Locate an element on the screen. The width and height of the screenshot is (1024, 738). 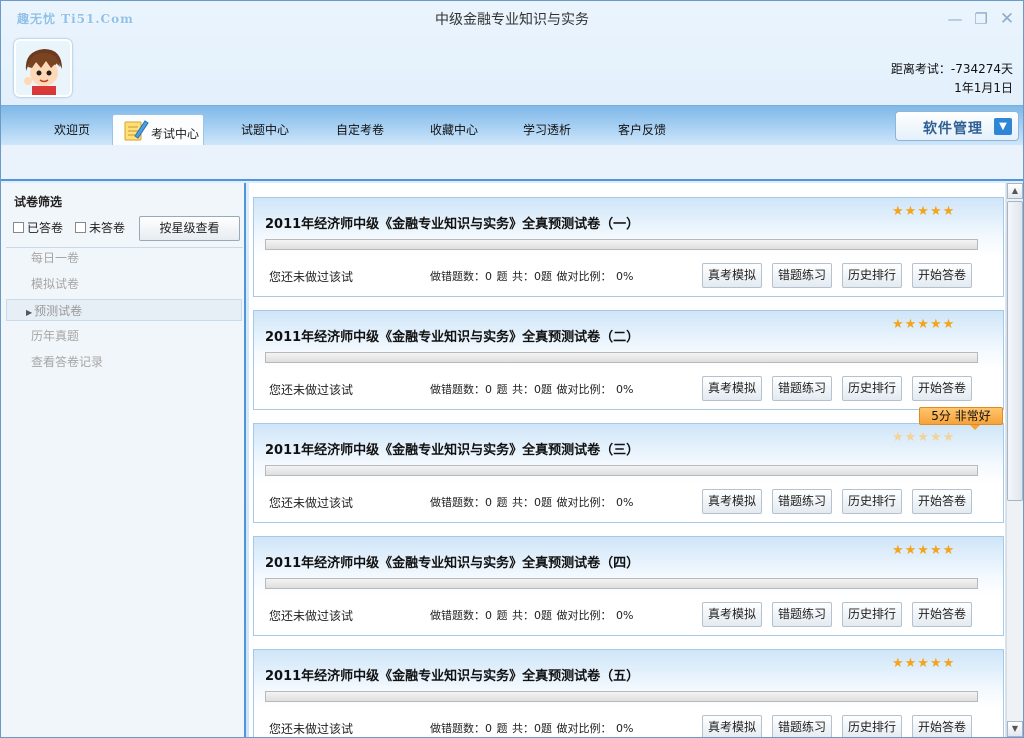
filter-answered-checkbox: 已答卷 is located at coordinates (38, 227).